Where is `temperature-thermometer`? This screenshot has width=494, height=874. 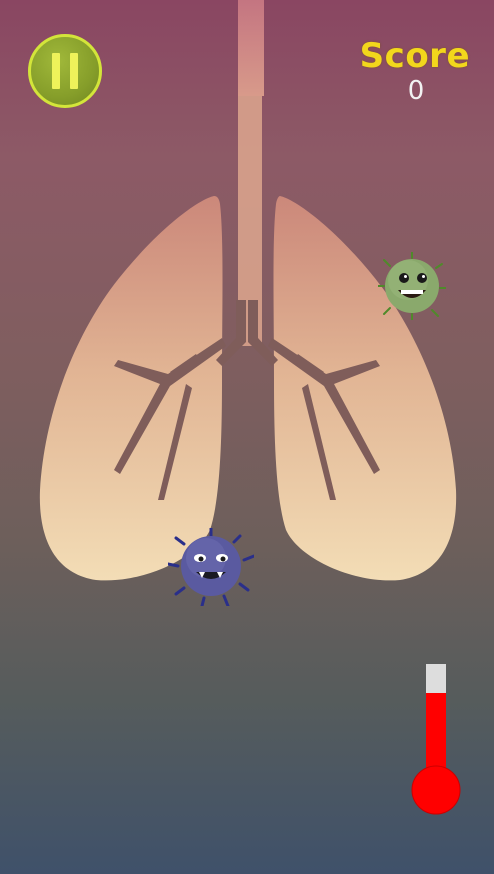
temperature-thermometer is located at coordinates (436, 739).